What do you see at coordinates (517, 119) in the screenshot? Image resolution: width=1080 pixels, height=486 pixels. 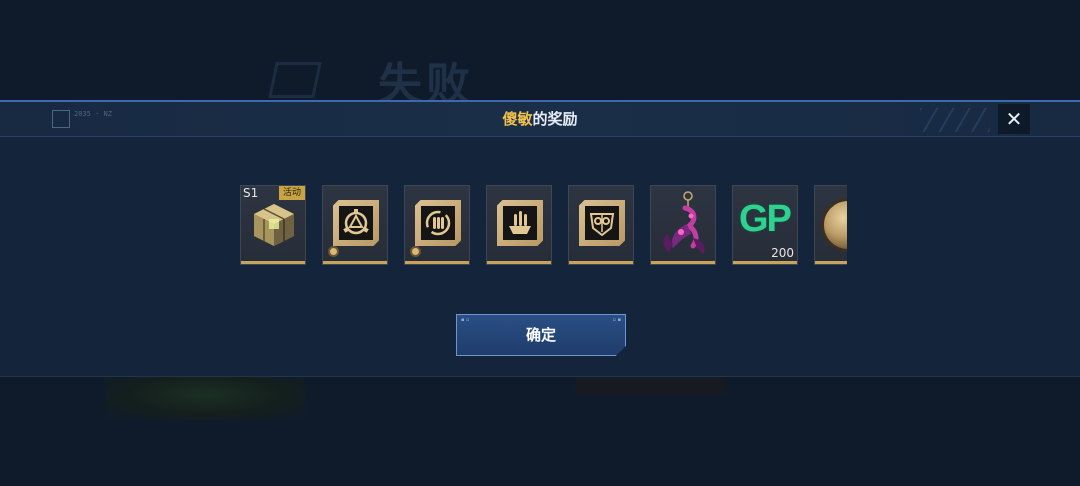 I see `player-name: 傻敏` at bounding box center [517, 119].